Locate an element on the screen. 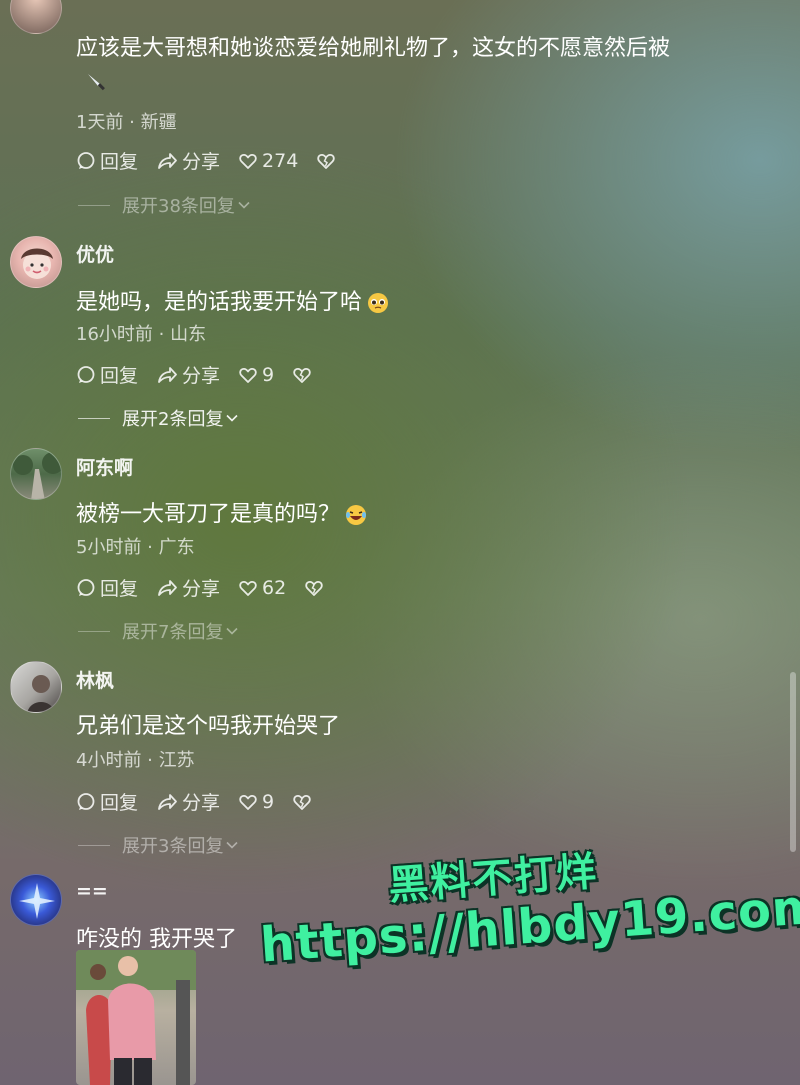 This screenshot has width=800, height=1085. expand-replies-label: 展开7条回复 is located at coordinates (173, 632).